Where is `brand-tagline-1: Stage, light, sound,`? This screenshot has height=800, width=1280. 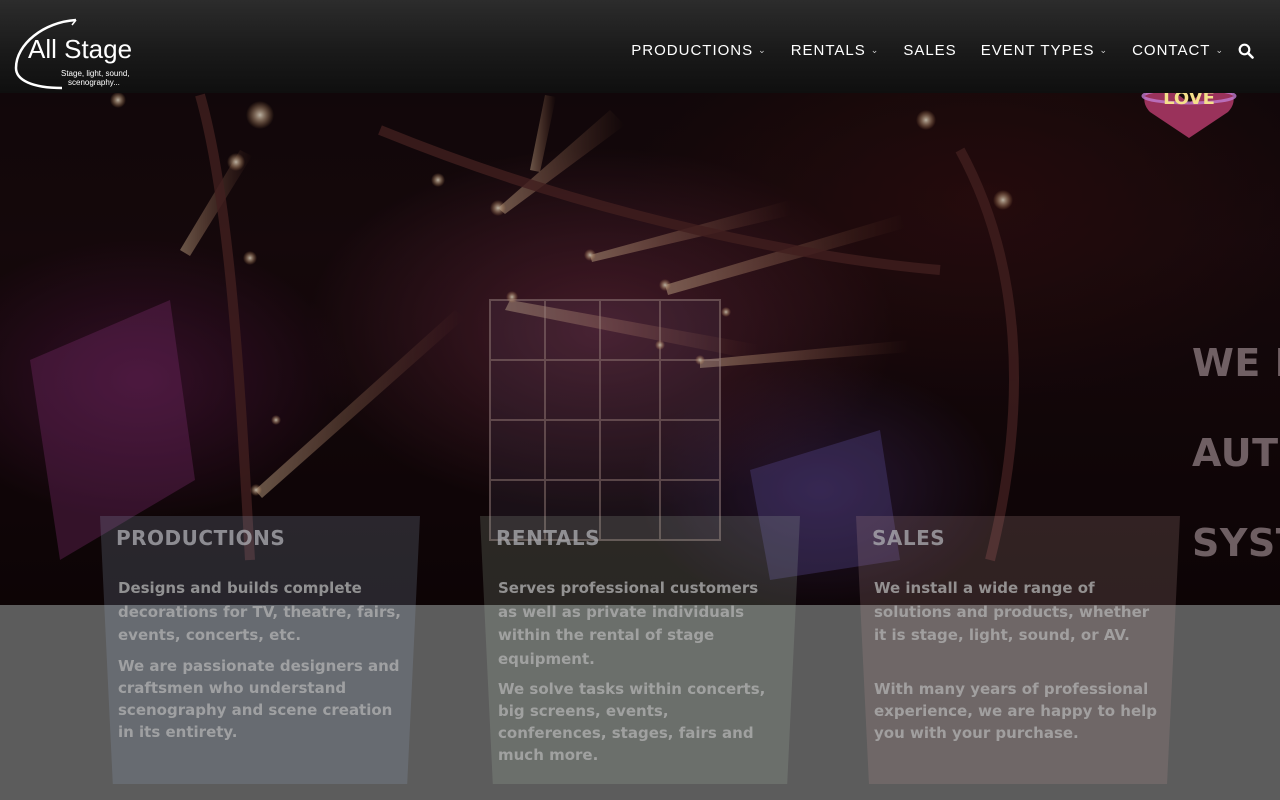
brand-tagline-1: Stage, light, sound, is located at coordinates (95, 73).